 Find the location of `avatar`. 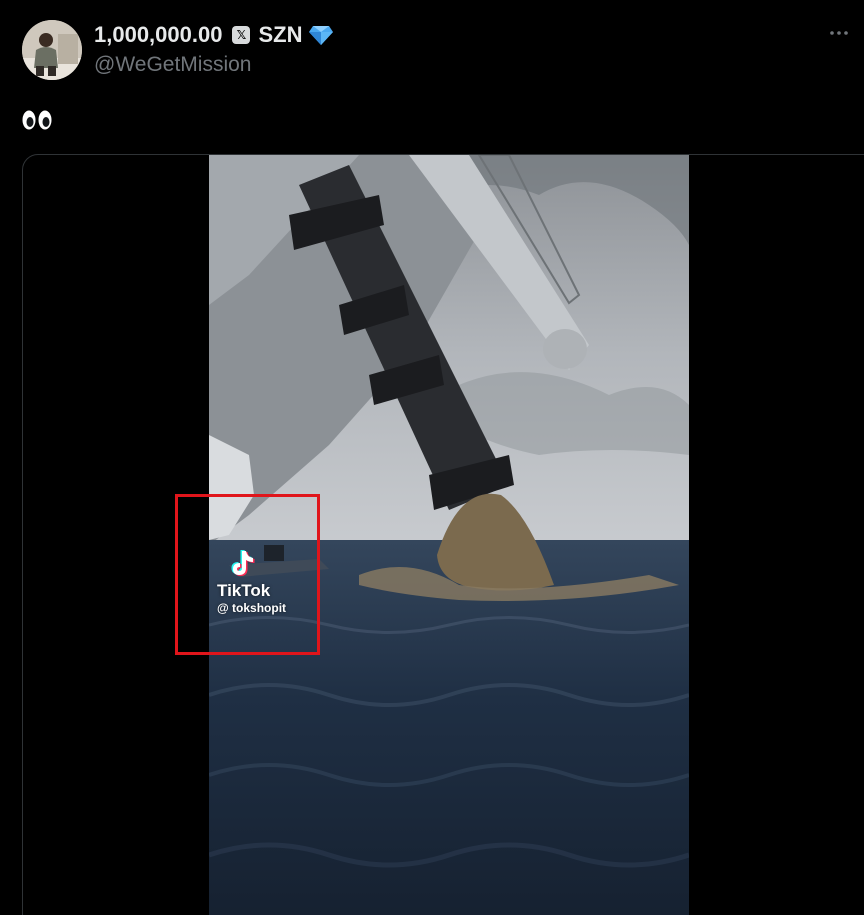

avatar is located at coordinates (52, 50).